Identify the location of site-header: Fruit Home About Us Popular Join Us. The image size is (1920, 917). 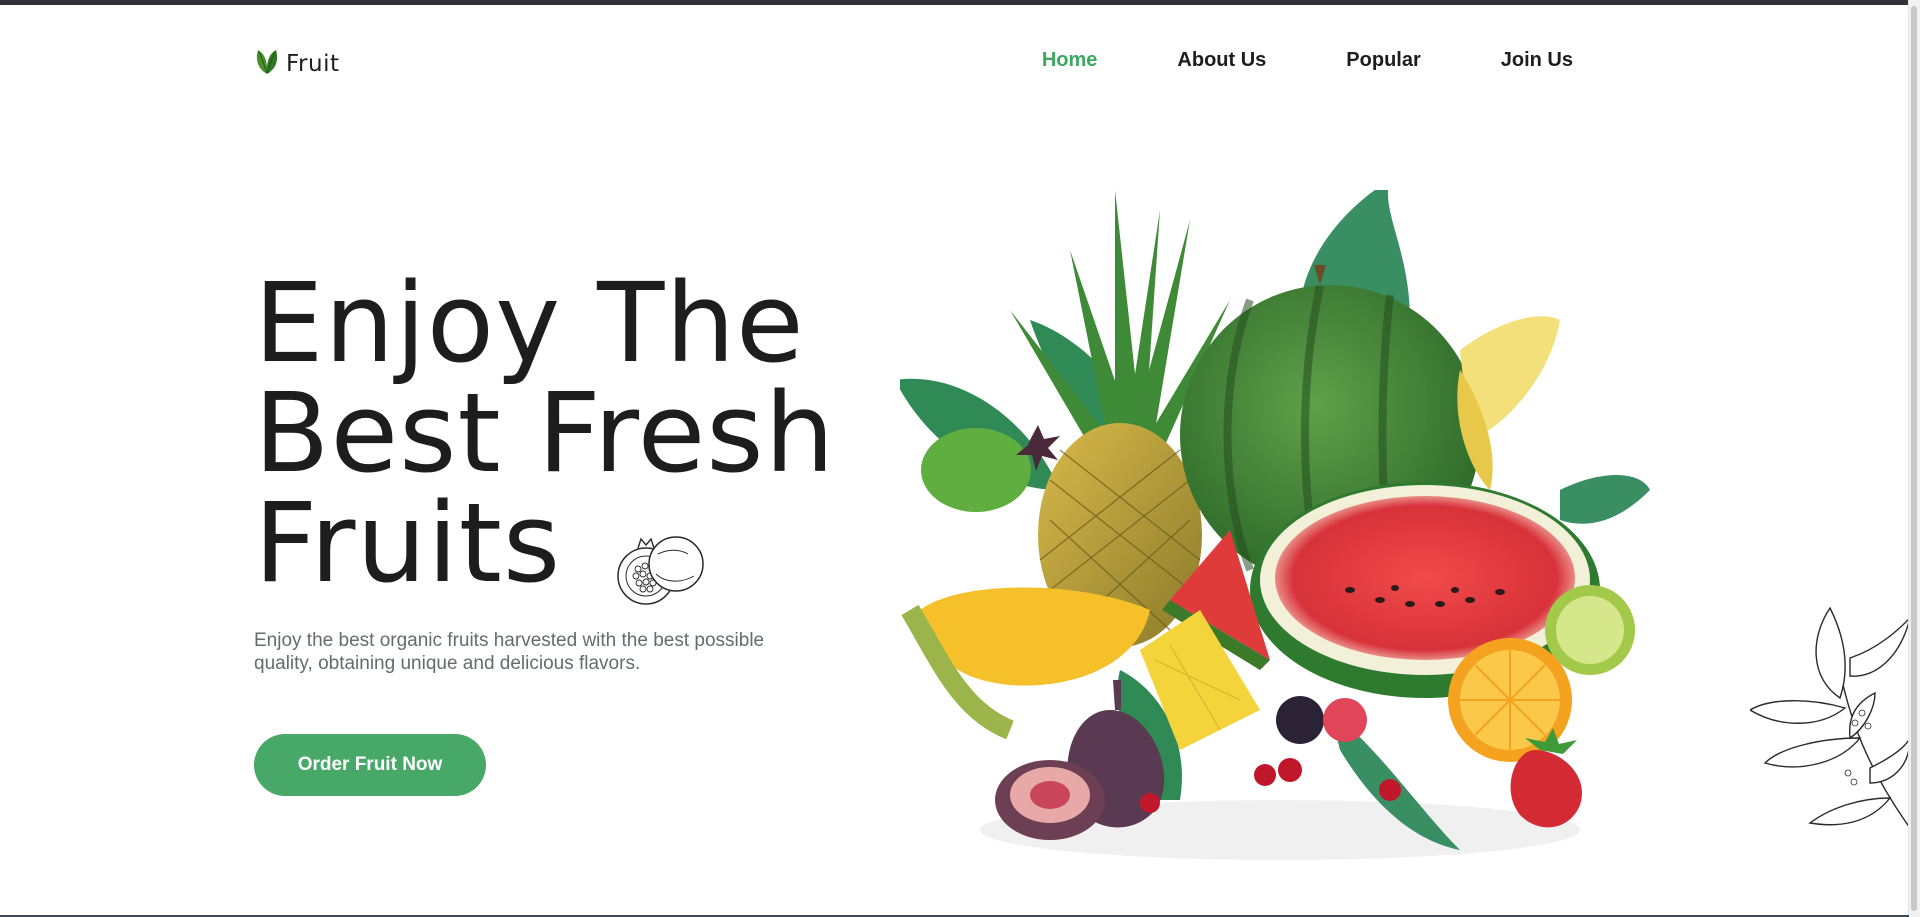
(954, 55).